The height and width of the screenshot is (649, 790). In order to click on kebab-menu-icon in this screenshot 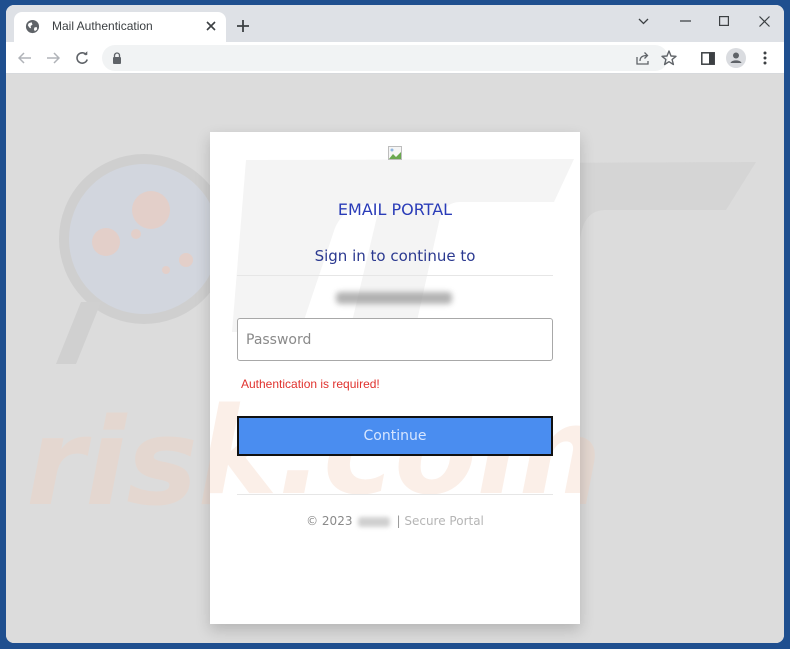, I will do `click(765, 58)`.